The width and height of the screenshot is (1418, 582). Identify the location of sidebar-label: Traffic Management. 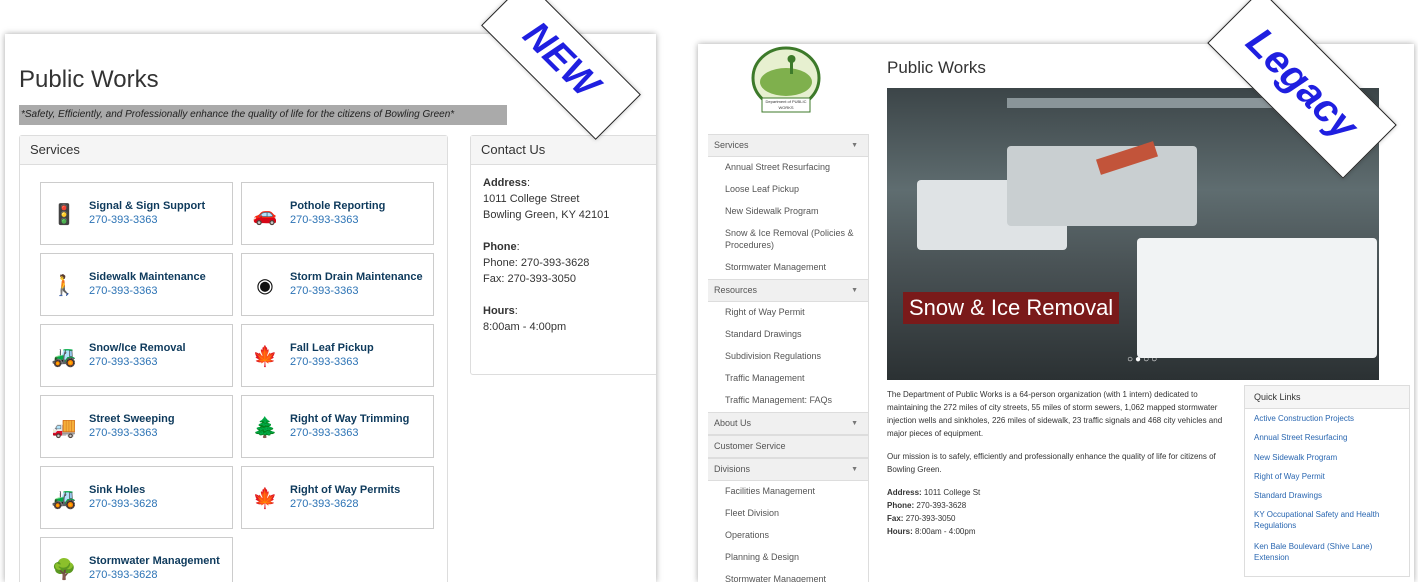
(765, 378).